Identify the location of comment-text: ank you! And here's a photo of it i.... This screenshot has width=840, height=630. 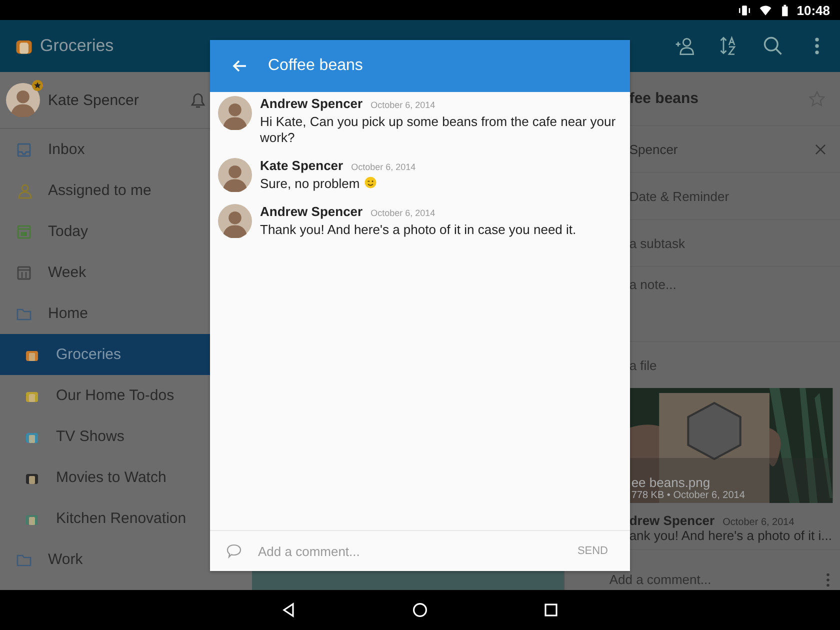
(730, 535).